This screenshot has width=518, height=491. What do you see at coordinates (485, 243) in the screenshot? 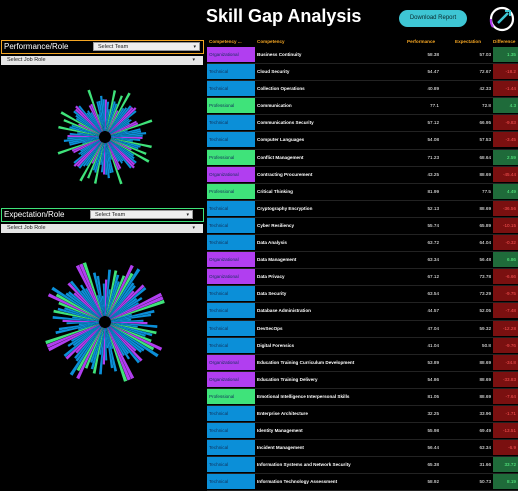
I see `cell-expectation: 64.04` at bounding box center [485, 243].